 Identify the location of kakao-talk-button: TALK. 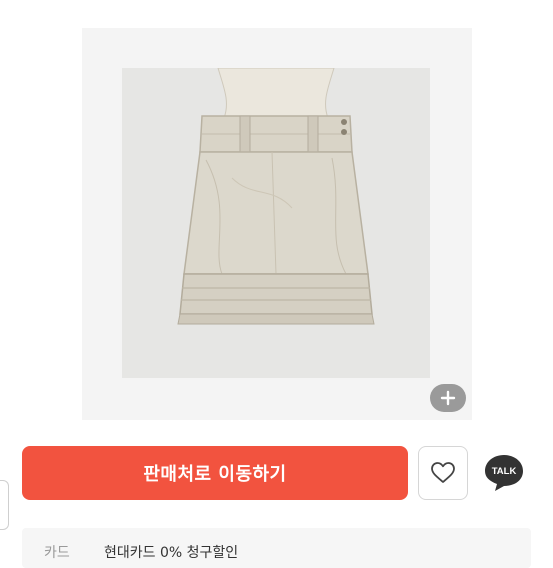
(504, 473).